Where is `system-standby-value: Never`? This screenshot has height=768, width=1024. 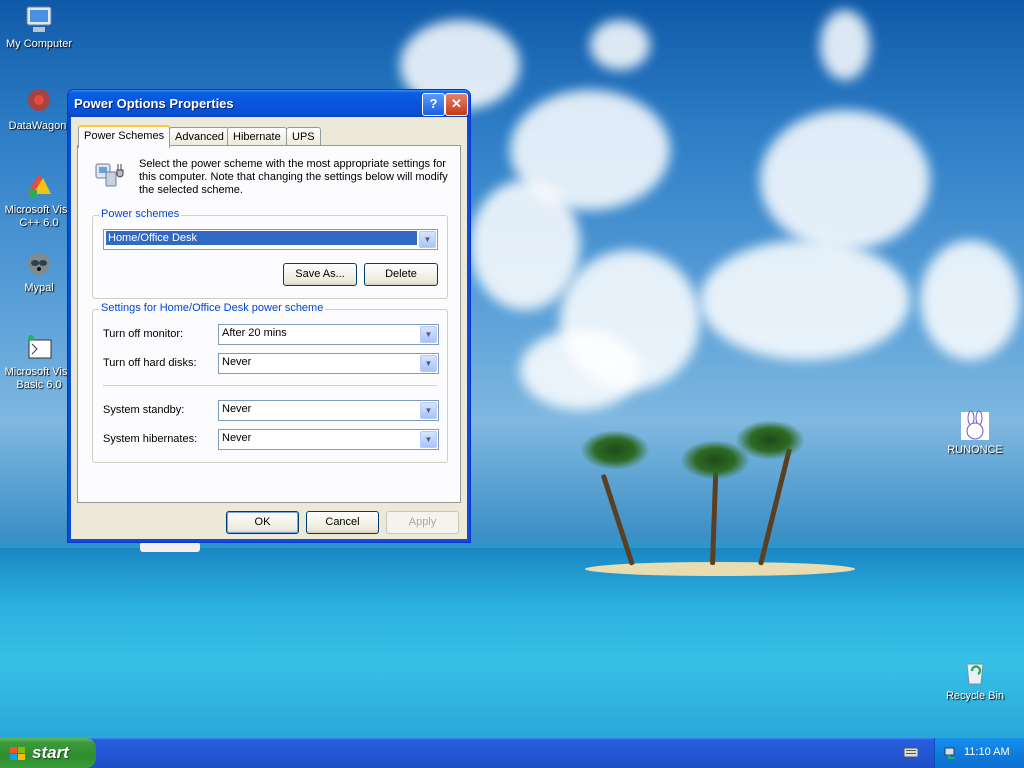 system-standby-value: Never is located at coordinates (237, 409).